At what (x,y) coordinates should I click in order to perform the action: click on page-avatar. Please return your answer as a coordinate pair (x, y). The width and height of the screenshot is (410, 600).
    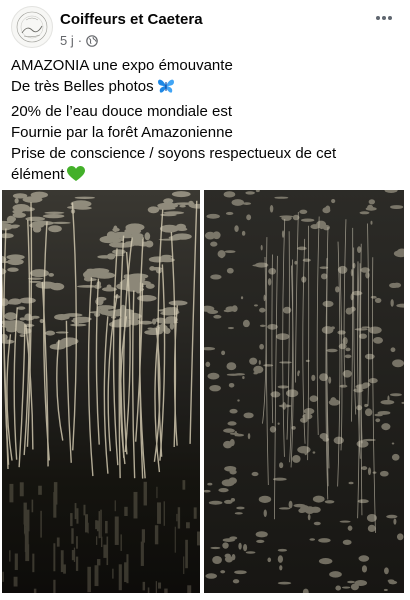
    Looking at the image, I should click on (32, 27).